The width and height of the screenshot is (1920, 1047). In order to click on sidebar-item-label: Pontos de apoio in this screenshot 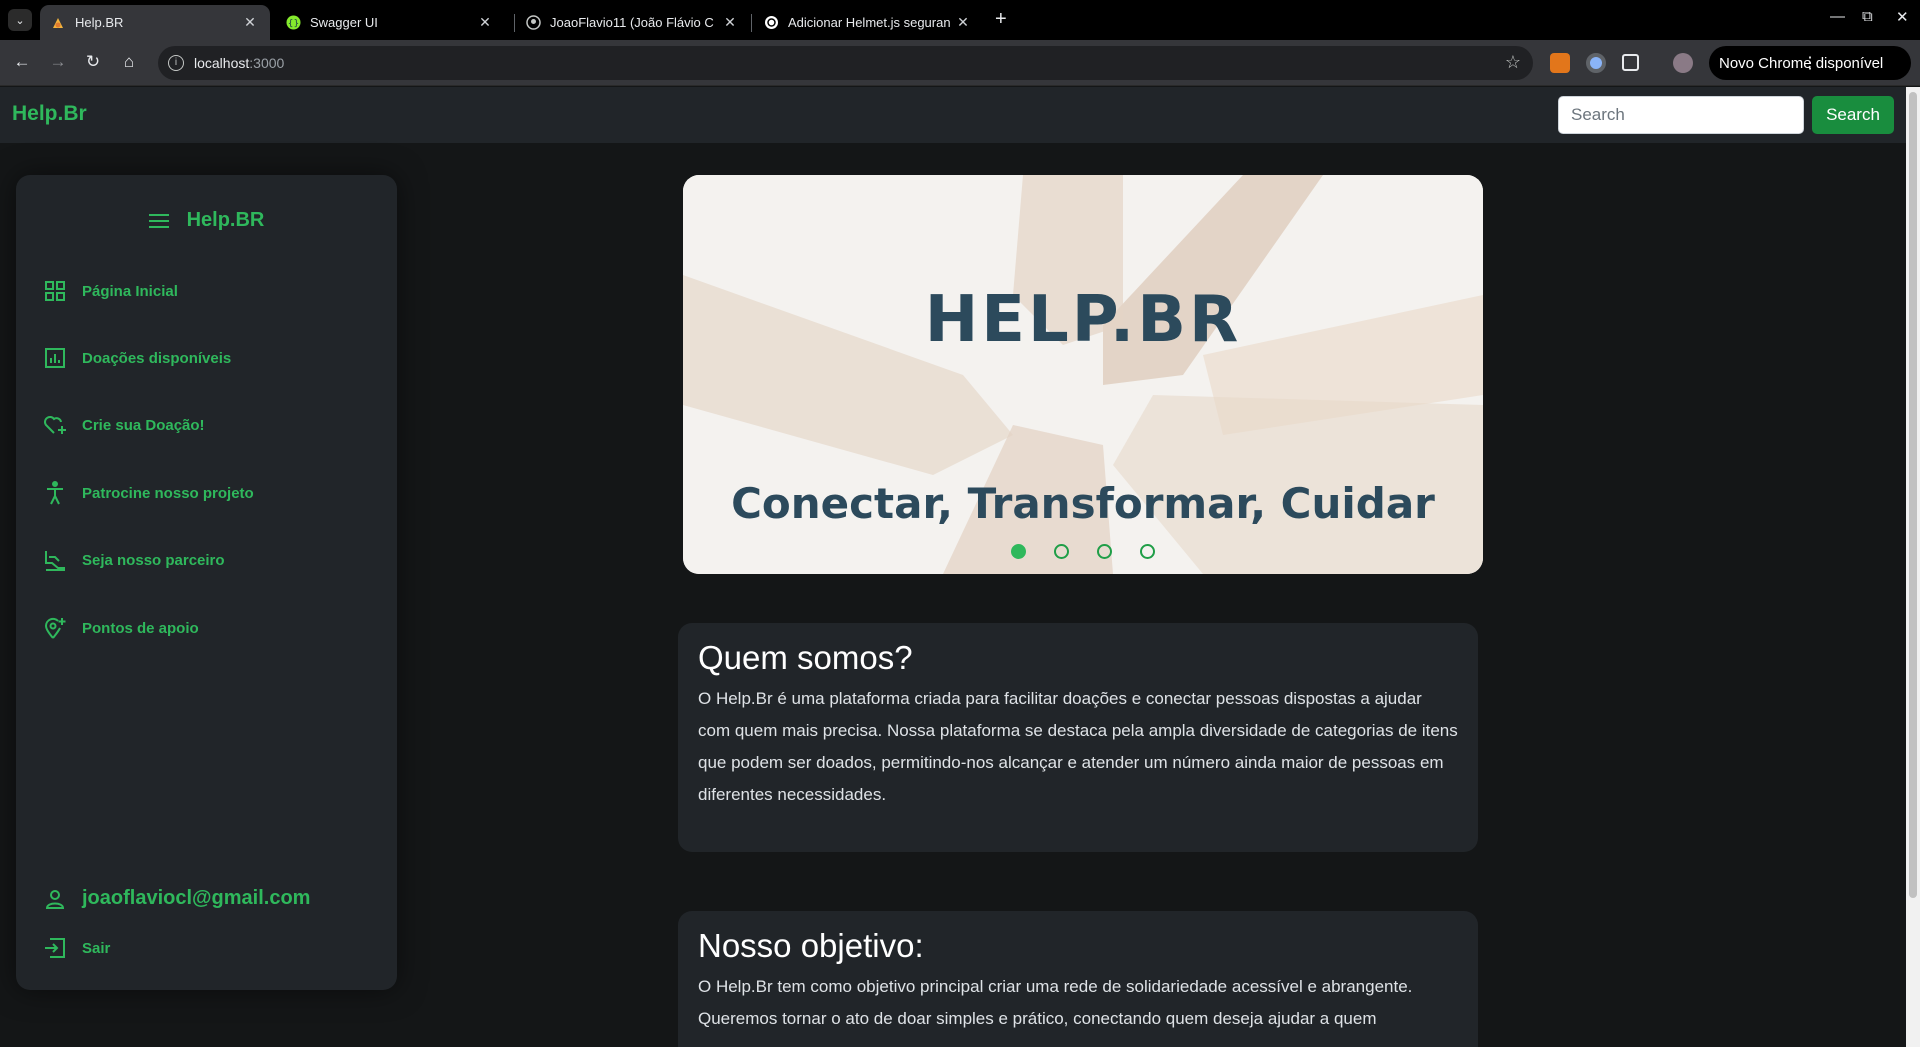, I will do `click(140, 628)`.